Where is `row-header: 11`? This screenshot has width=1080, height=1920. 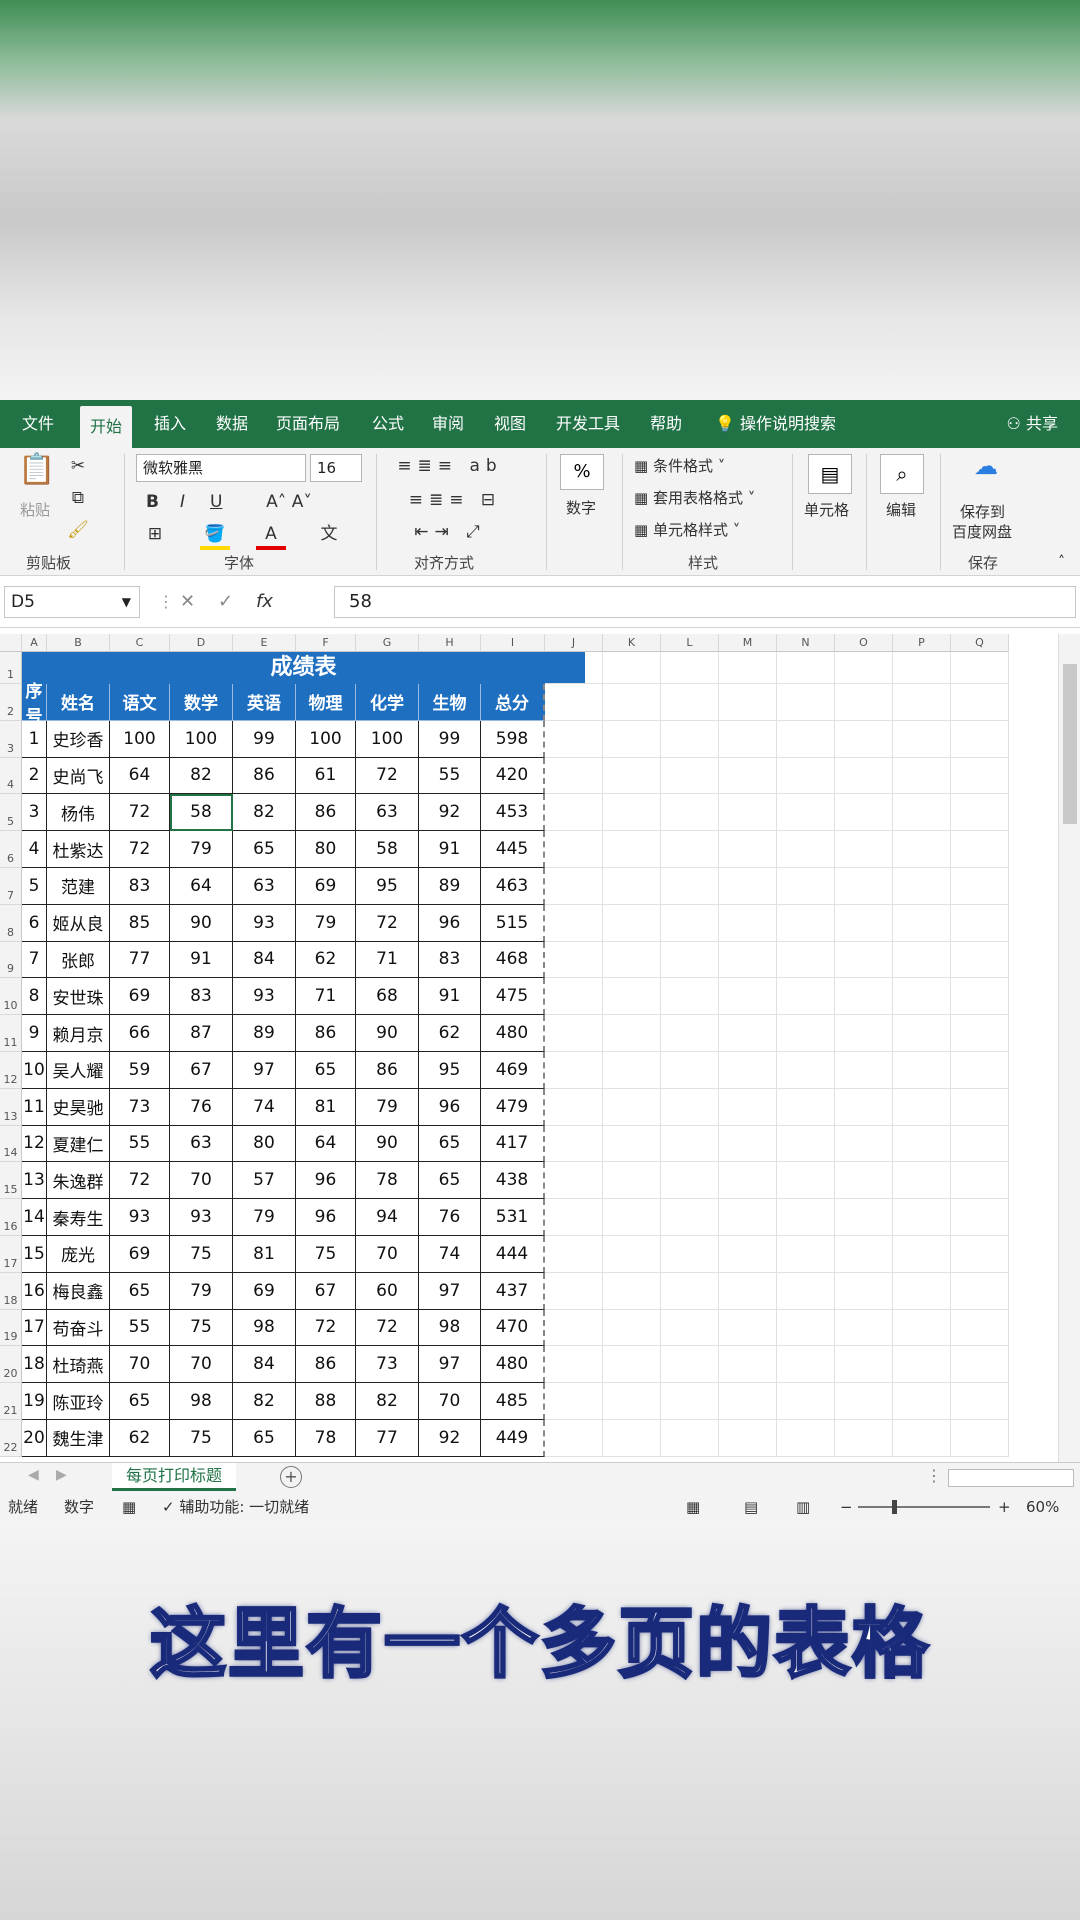
row-header: 11 is located at coordinates (11, 1033).